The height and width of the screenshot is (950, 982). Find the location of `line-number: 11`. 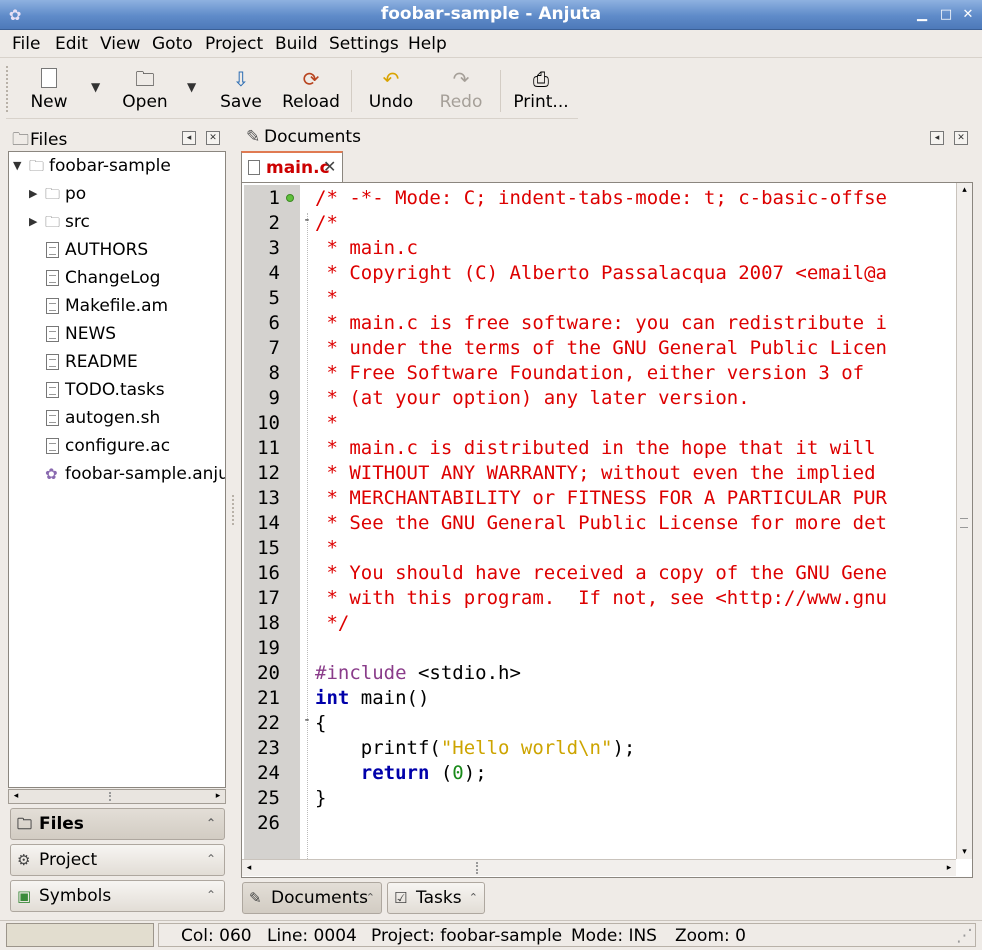

line-number: 11 is located at coordinates (268, 448).